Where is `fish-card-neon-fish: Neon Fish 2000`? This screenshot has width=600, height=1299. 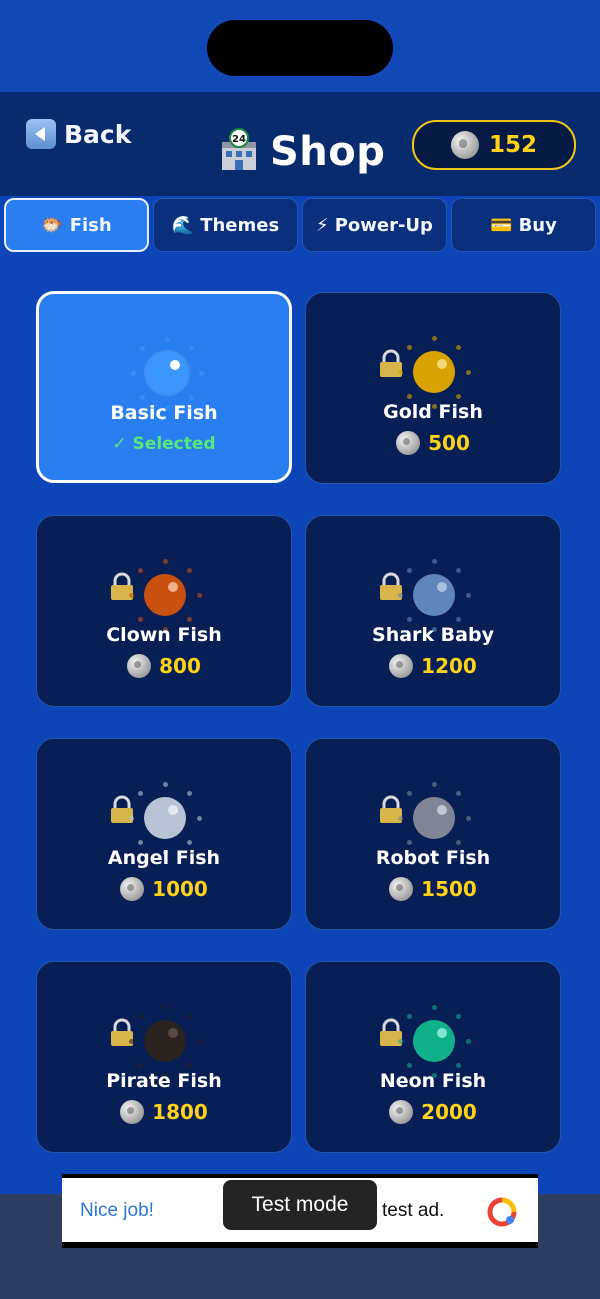
fish-card-neon-fish: Neon Fish 2000 is located at coordinates (433, 1057).